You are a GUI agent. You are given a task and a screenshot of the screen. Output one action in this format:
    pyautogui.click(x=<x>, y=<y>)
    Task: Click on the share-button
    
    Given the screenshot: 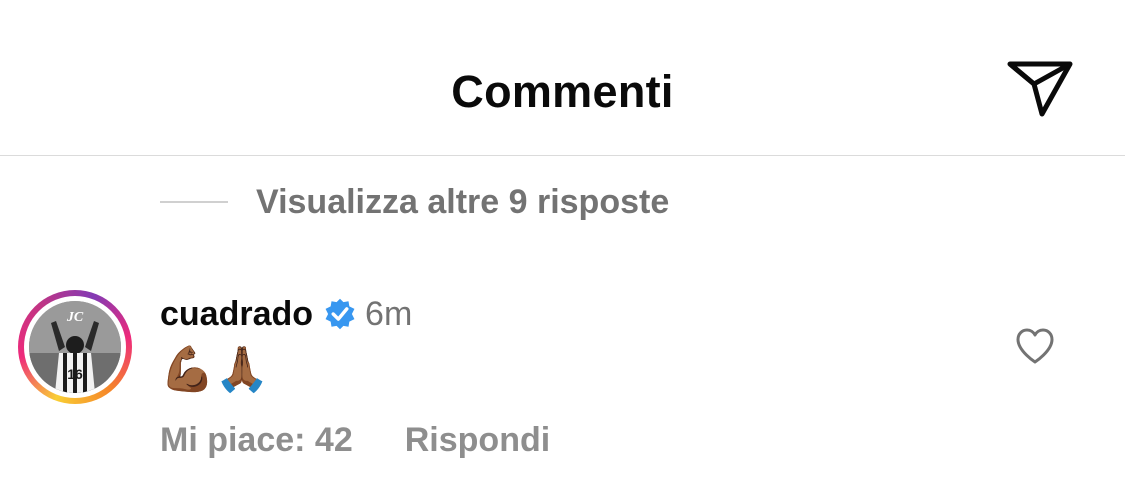 What is the action you would take?
    pyautogui.click(x=1040, y=90)
    